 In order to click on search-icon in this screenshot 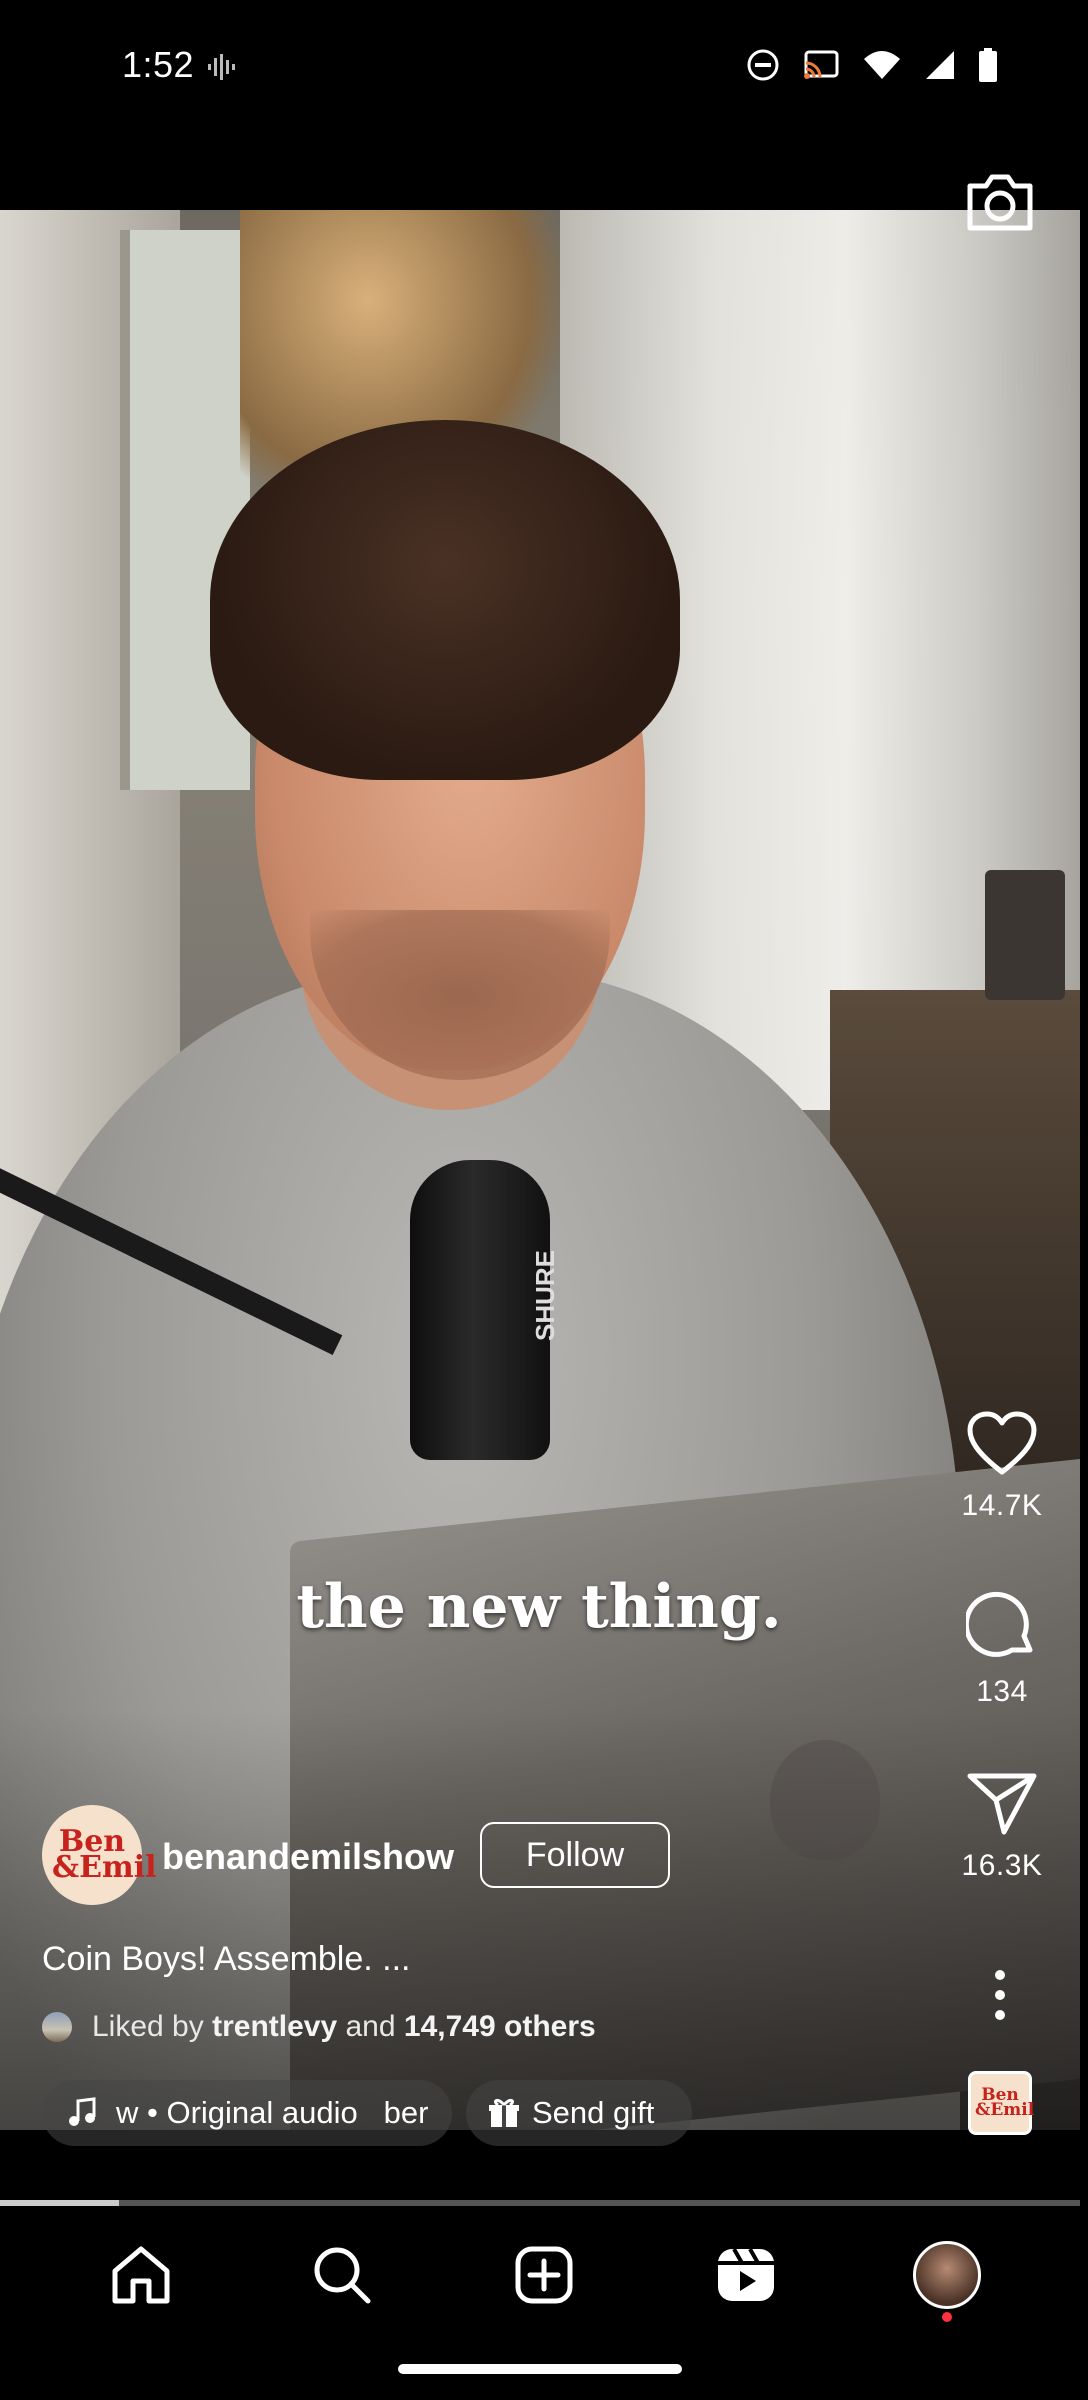, I will do `click(342, 2275)`.